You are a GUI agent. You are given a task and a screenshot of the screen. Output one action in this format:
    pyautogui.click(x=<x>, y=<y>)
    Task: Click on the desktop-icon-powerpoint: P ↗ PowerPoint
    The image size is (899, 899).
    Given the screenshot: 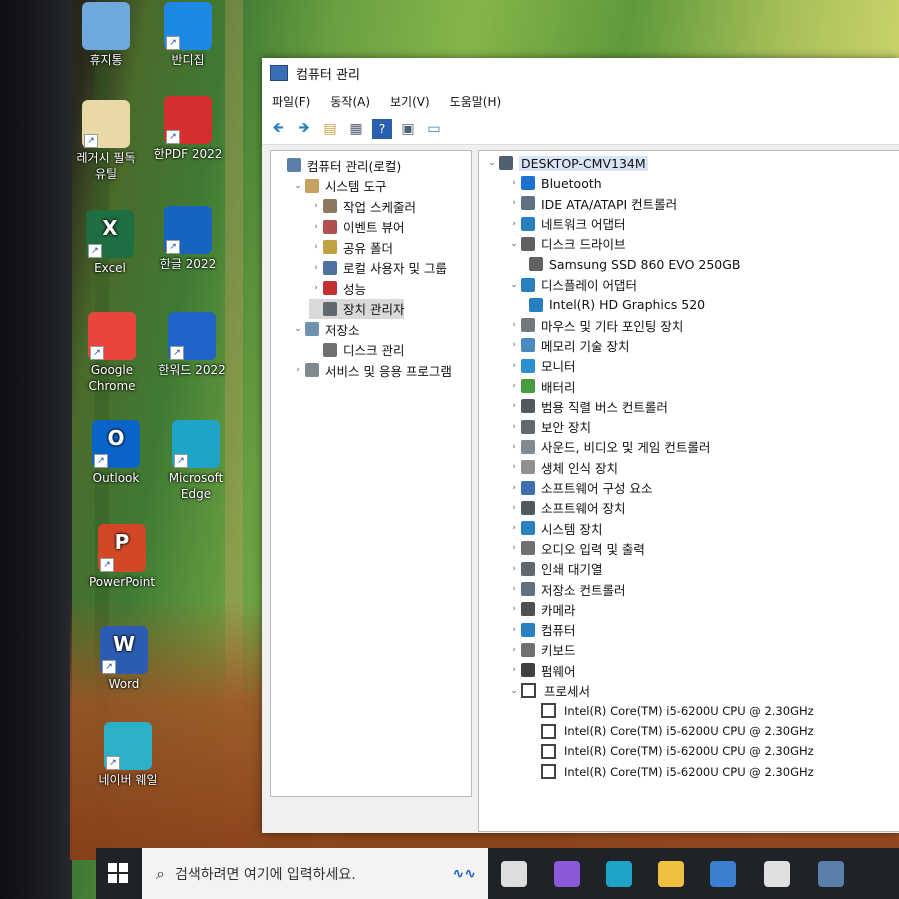 What is the action you would take?
    pyautogui.click(x=122, y=557)
    